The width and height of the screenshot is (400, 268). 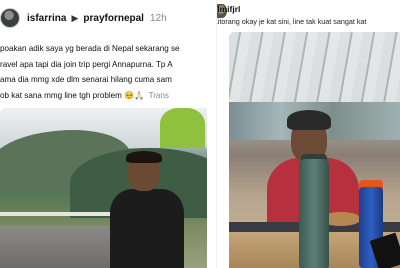 I want to click on photo-flask, so click(x=314, y=213).